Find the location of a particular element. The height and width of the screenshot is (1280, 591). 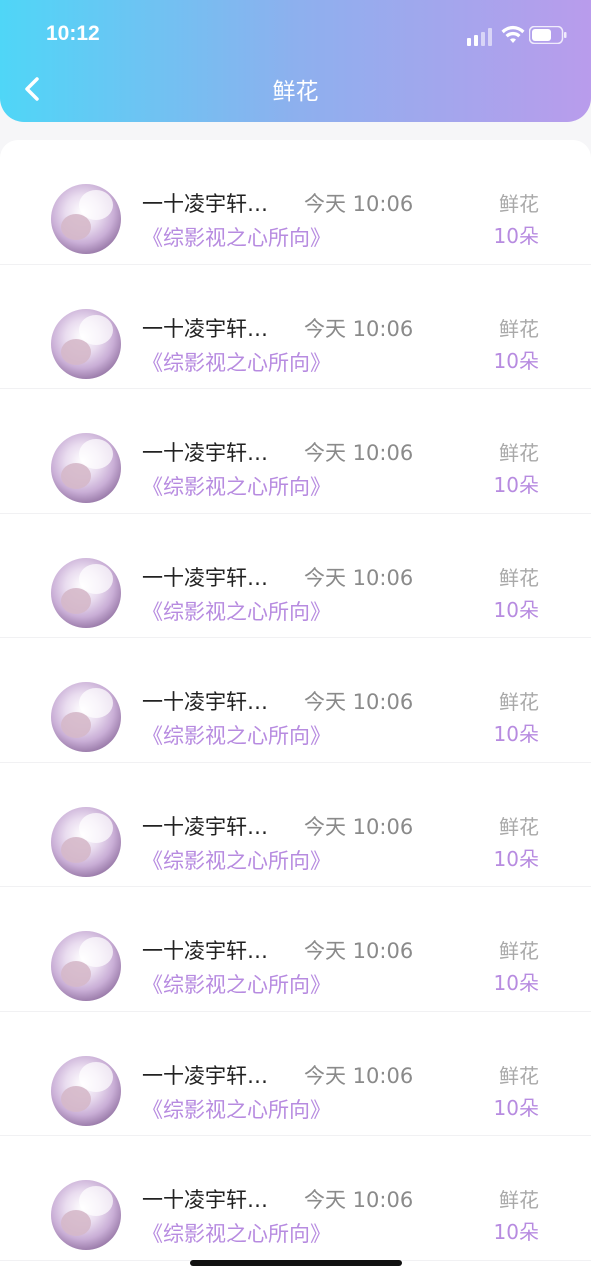

page-title: 鲜花 is located at coordinates (295, 92).